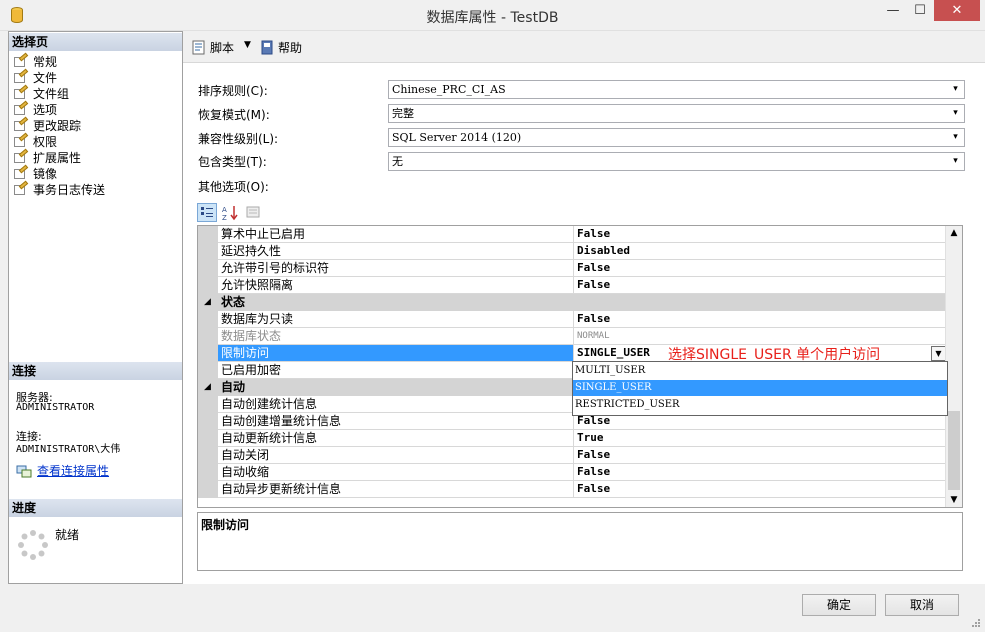 This screenshot has width=985, height=632. I want to click on sort-alphabetical-icon: AZ, so click(230, 212).